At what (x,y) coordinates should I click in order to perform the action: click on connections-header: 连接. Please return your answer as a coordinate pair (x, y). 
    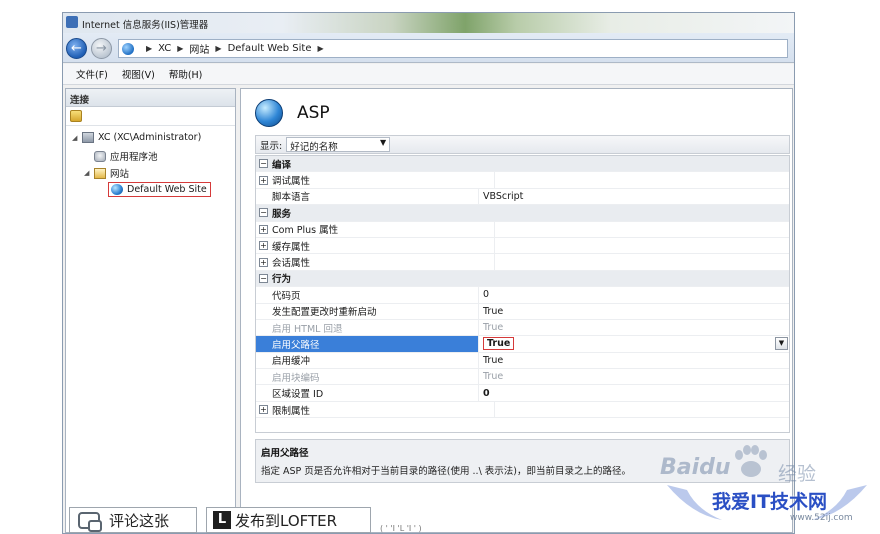
    Looking at the image, I should click on (150, 98).